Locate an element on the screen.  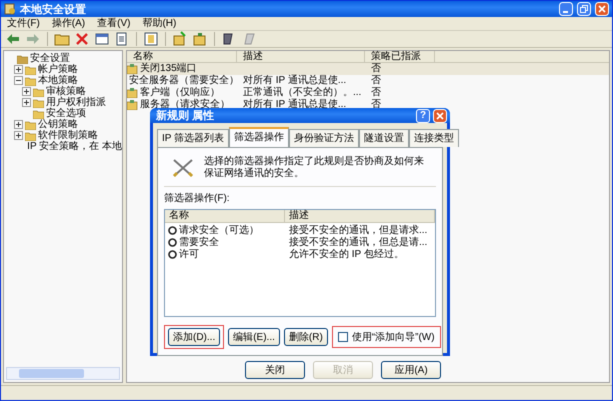
tree-item: 安全选项 is located at coordinates (66, 113).